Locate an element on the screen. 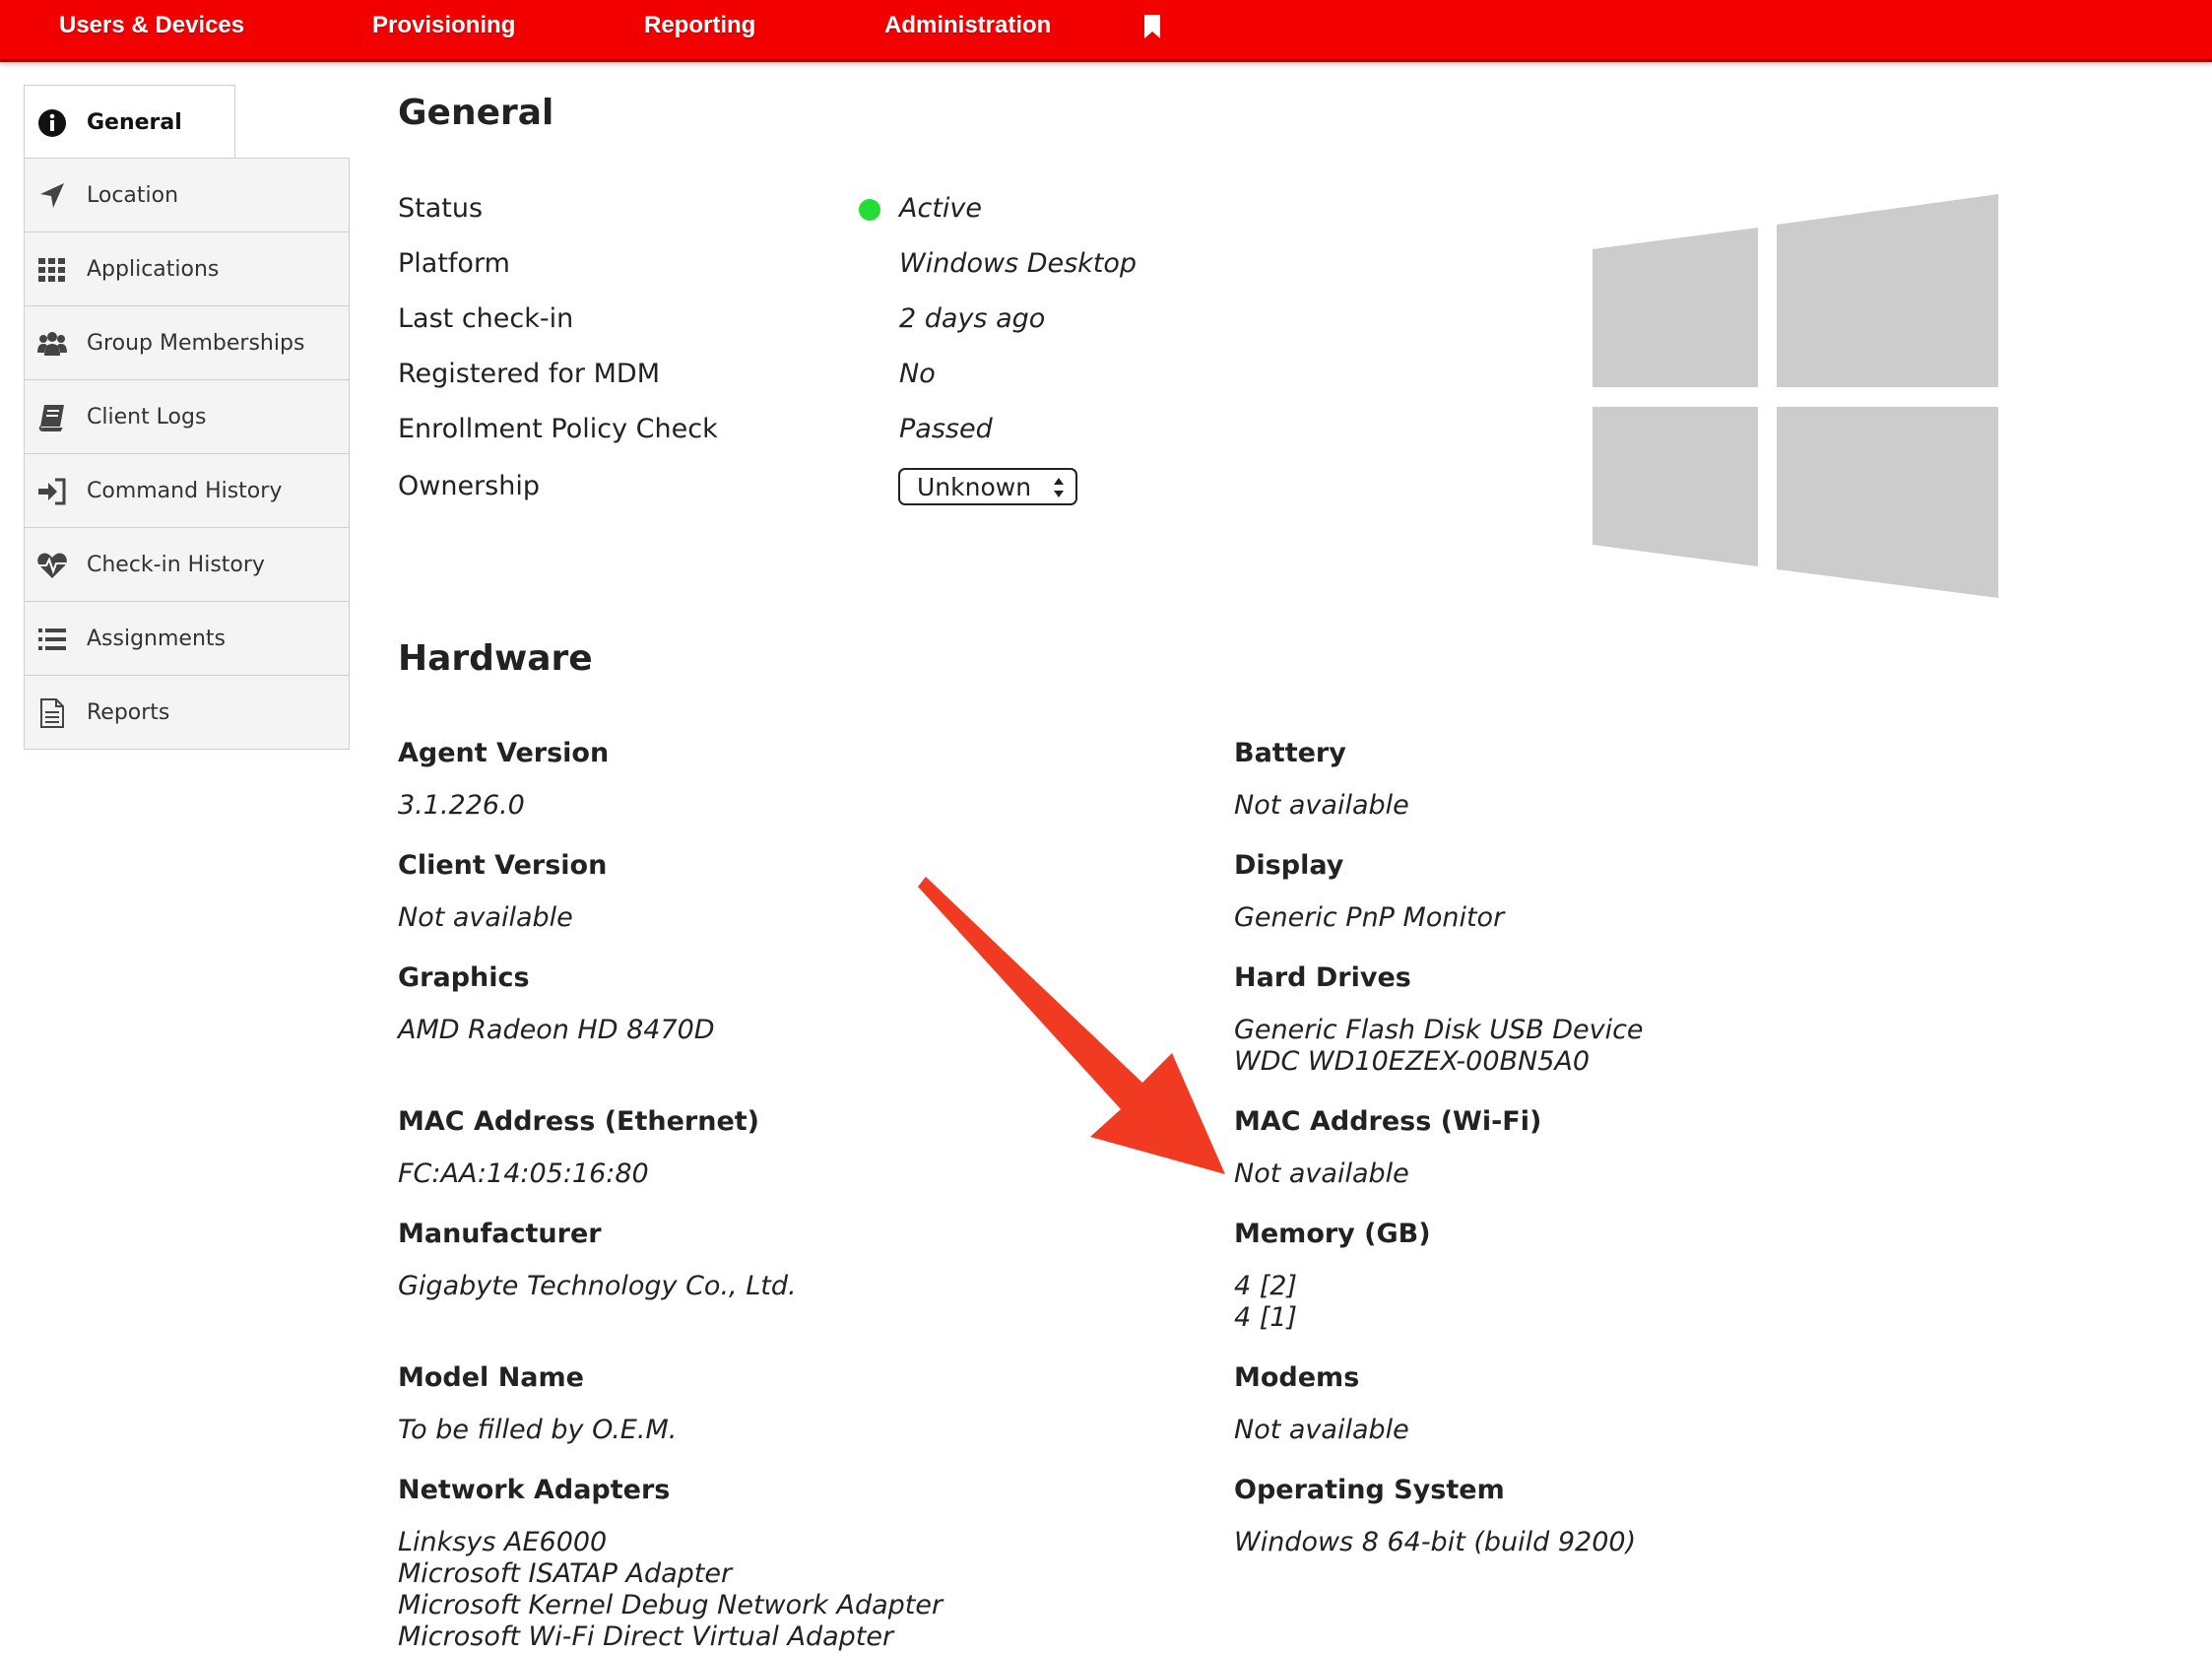 The width and height of the screenshot is (2212, 1653). list-icon is located at coordinates (52, 639).